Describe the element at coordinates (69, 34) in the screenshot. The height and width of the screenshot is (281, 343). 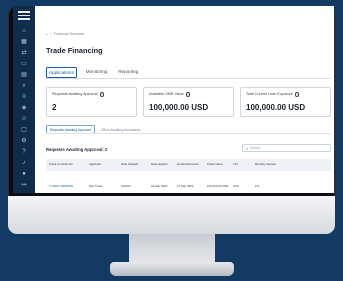
I see `breadcrumb-current: Financial Services` at that location.